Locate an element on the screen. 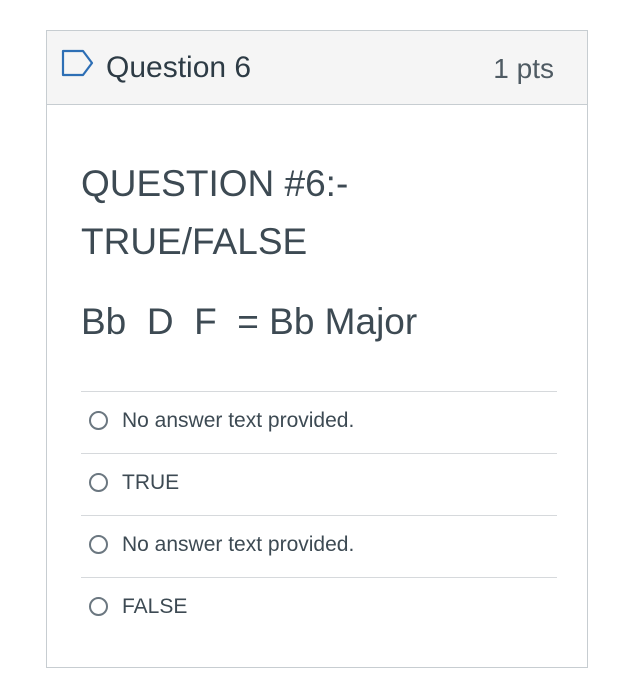 The image size is (636, 700). question-points: 1 pts is located at coordinates (523, 68).